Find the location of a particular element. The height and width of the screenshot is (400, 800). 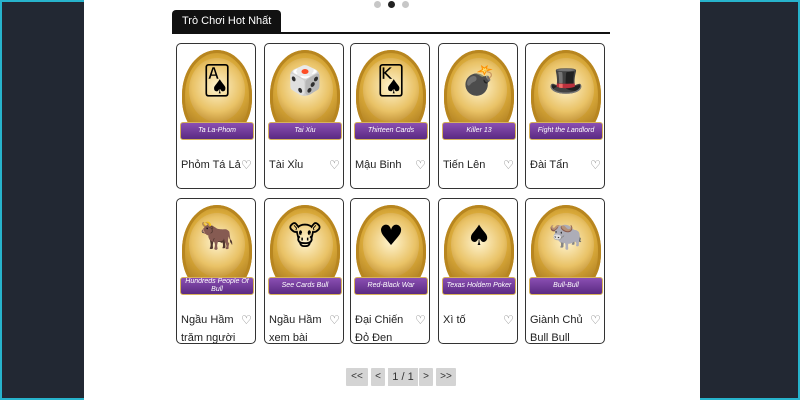

game-thumbnail: ♥ Red-Black War is located at coordinates (391, 253).